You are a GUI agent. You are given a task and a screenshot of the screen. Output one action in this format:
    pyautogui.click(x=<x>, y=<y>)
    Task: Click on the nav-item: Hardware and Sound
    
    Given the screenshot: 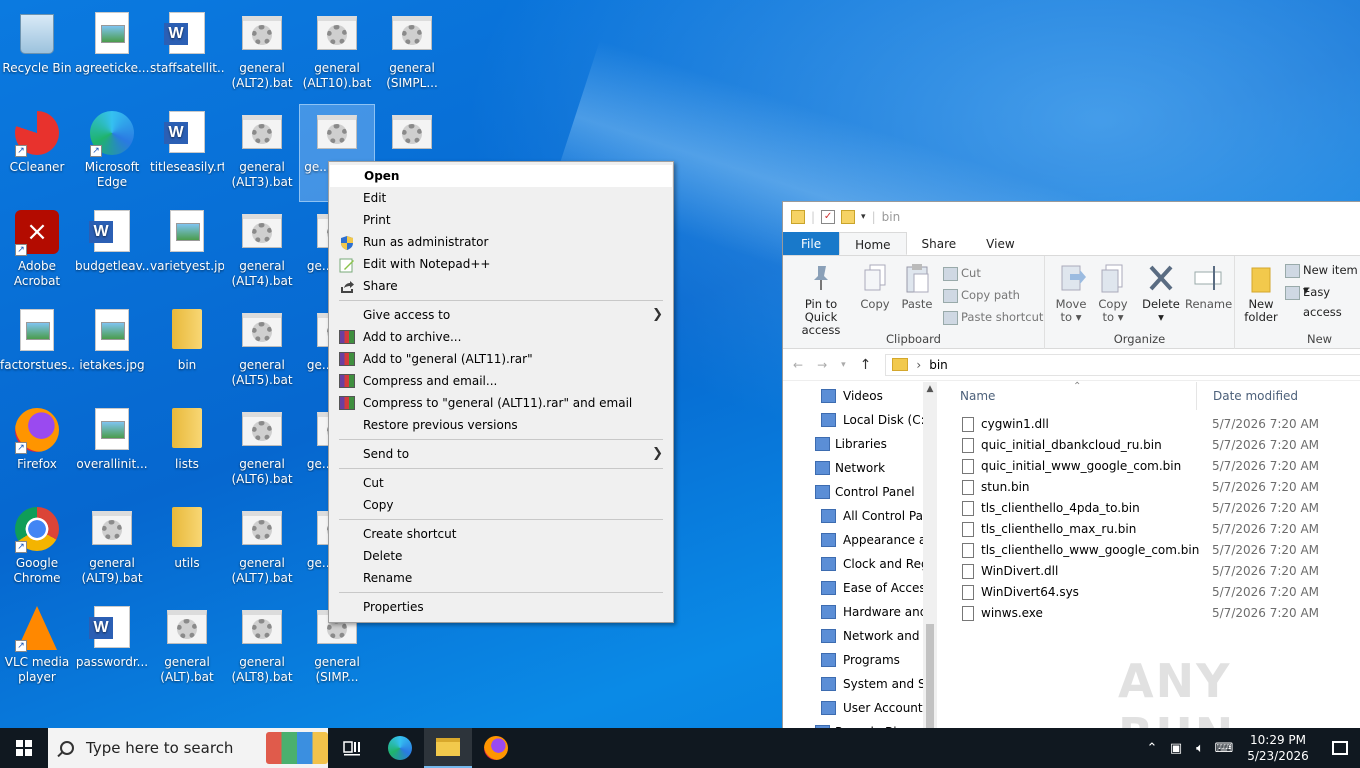 What is the action you would take?
    pyautogui.click(x=853, y=612)
    